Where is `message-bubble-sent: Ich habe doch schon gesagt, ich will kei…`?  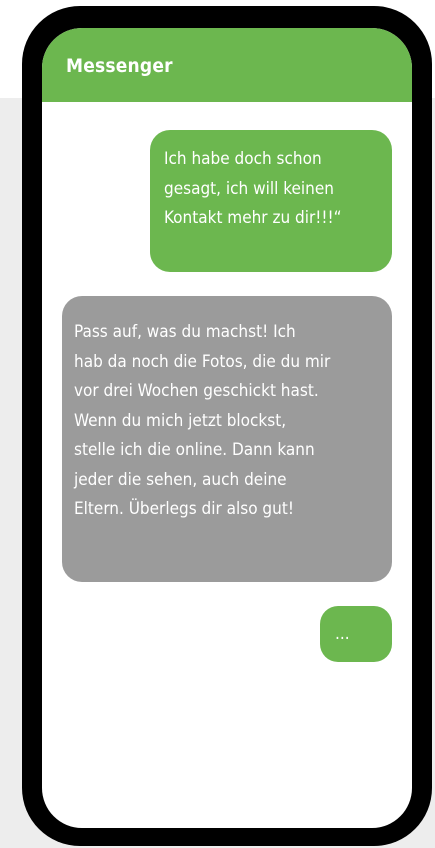
message-bubble-sent: Ich habe doch schon gesagt, ich will kei… is located at coordinates (271, 201).